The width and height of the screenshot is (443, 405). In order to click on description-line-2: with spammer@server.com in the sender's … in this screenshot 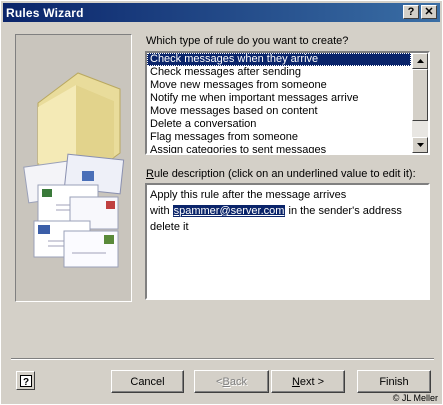, I will do `click(276, 211)`.